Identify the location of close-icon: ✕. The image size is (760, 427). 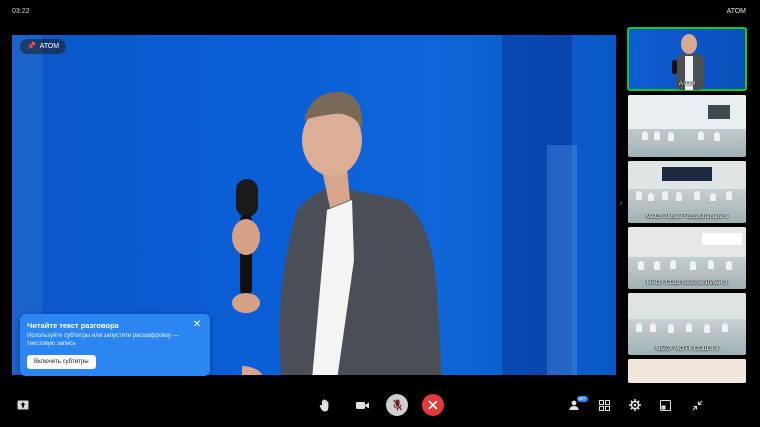
(197, 325).